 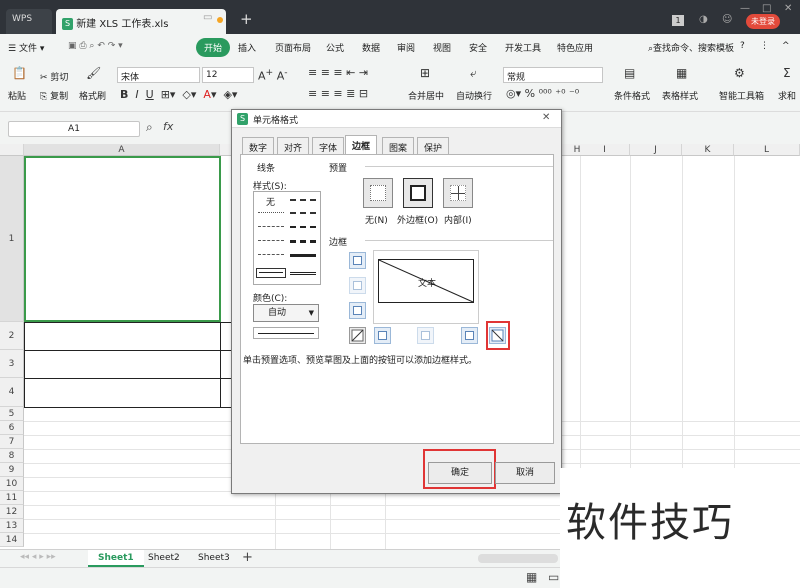 What do you see at coordinates (361, 145) in the screenshot?
I see `tab-border: 边框` at bounding box center [361, 145].